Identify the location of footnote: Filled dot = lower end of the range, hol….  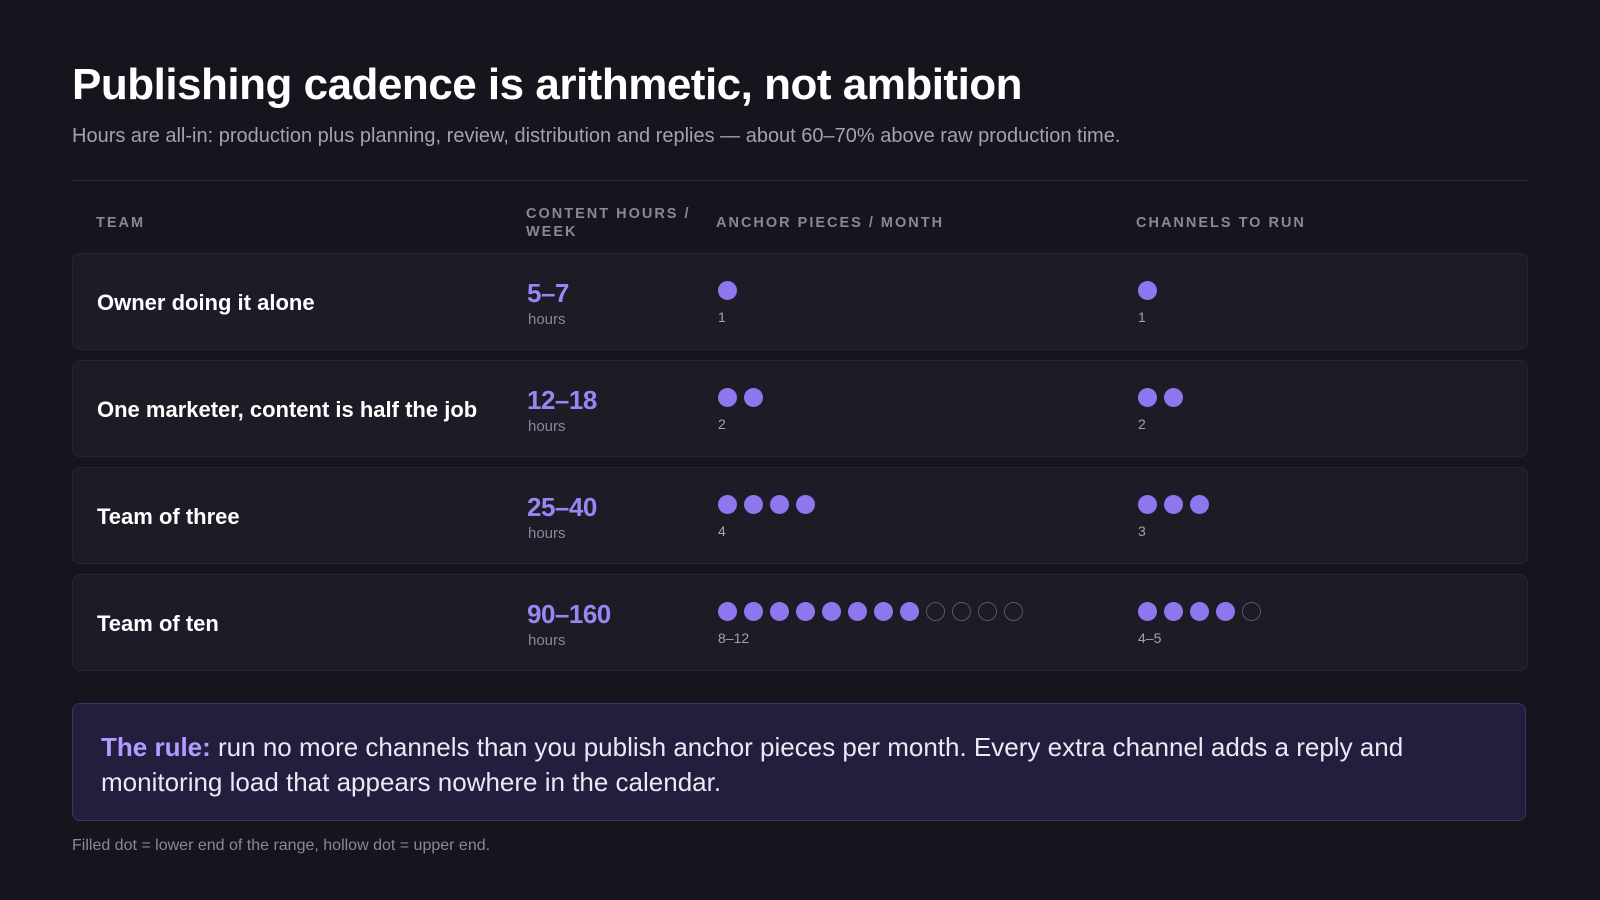
(281, 845).